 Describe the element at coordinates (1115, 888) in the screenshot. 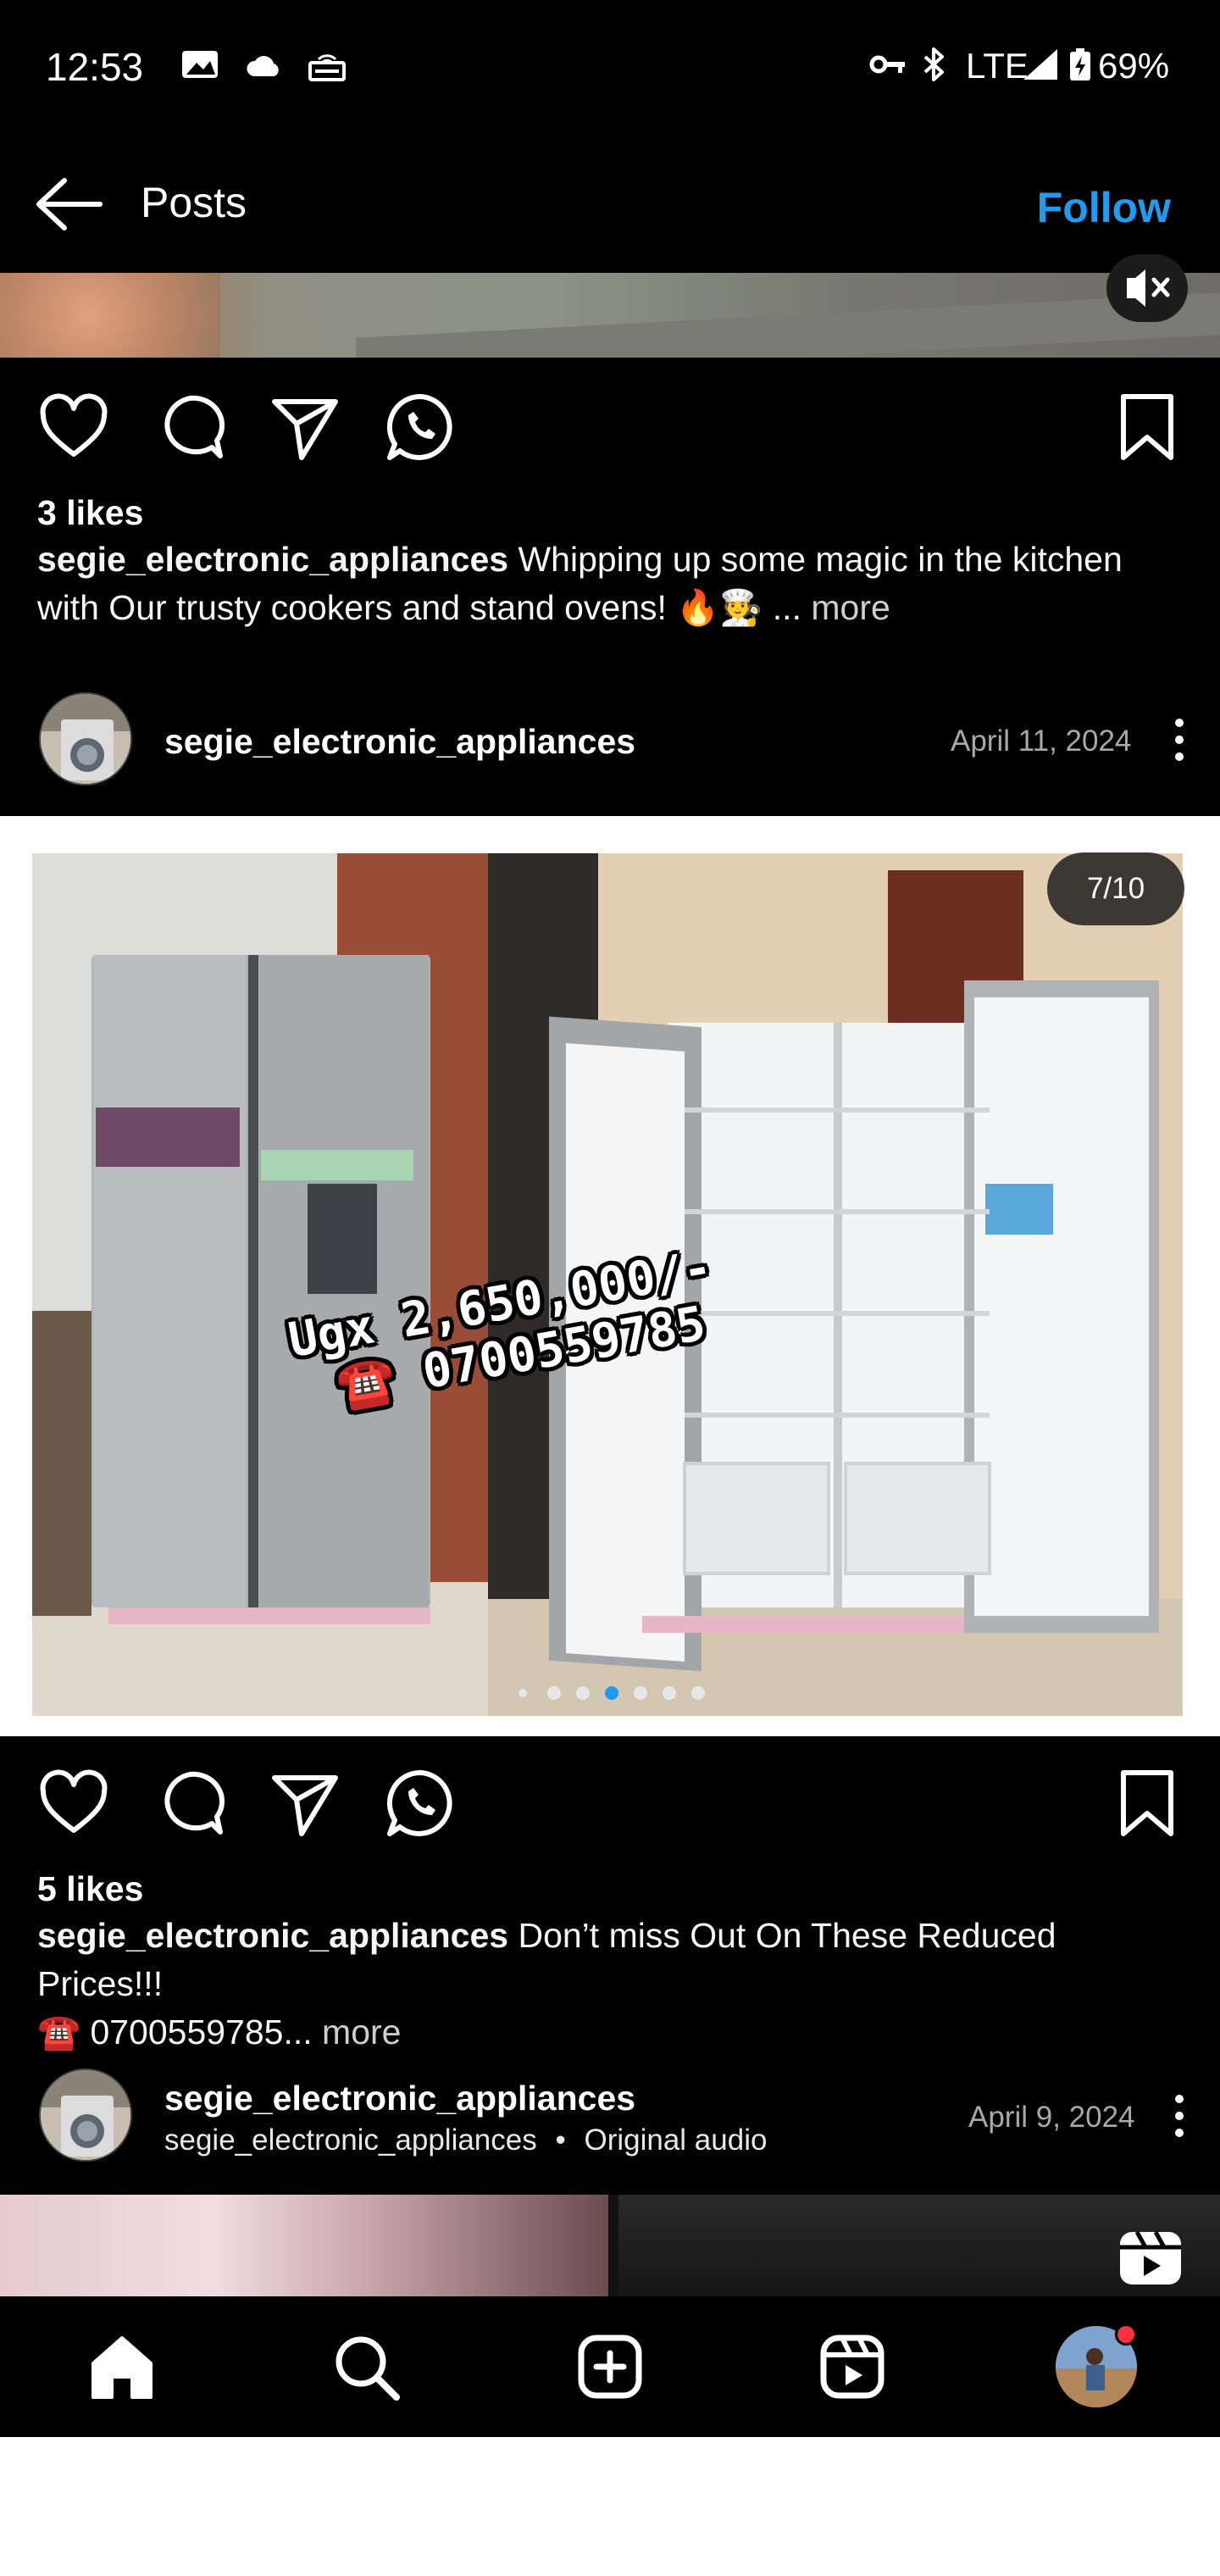

I see `carousel-counter: 7/10` at that location.